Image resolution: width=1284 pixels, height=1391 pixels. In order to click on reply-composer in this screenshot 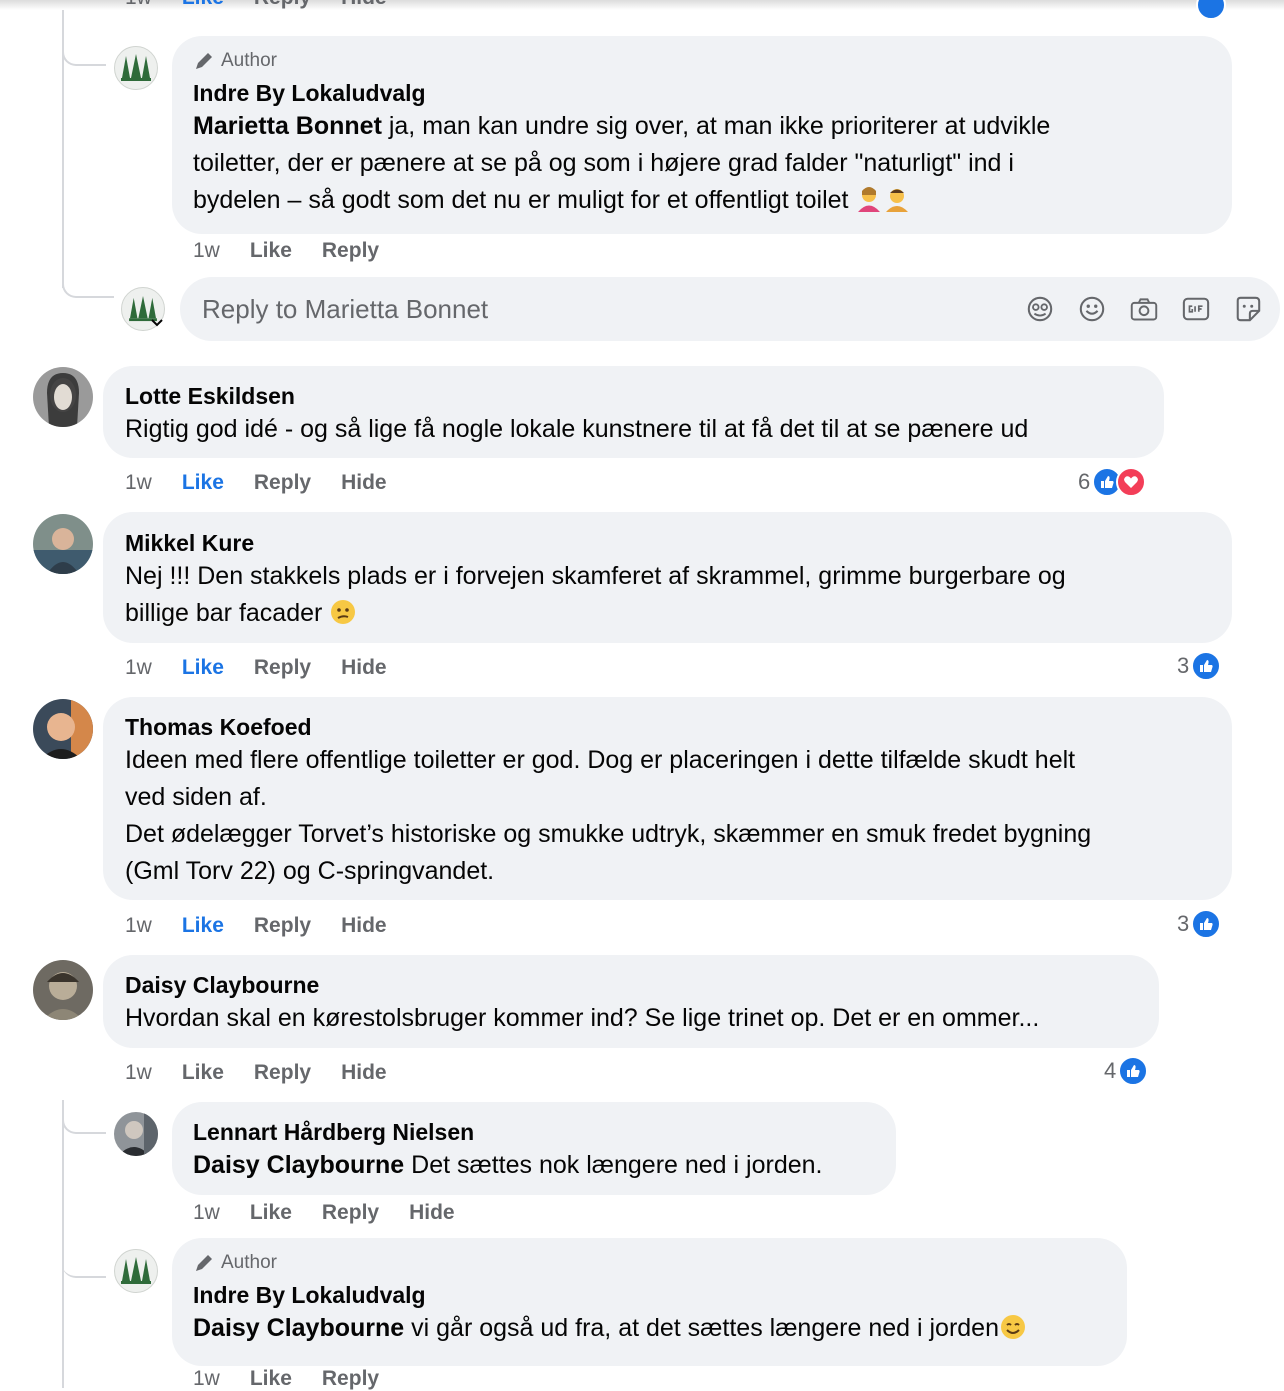, I will do `click(730, 309)`.